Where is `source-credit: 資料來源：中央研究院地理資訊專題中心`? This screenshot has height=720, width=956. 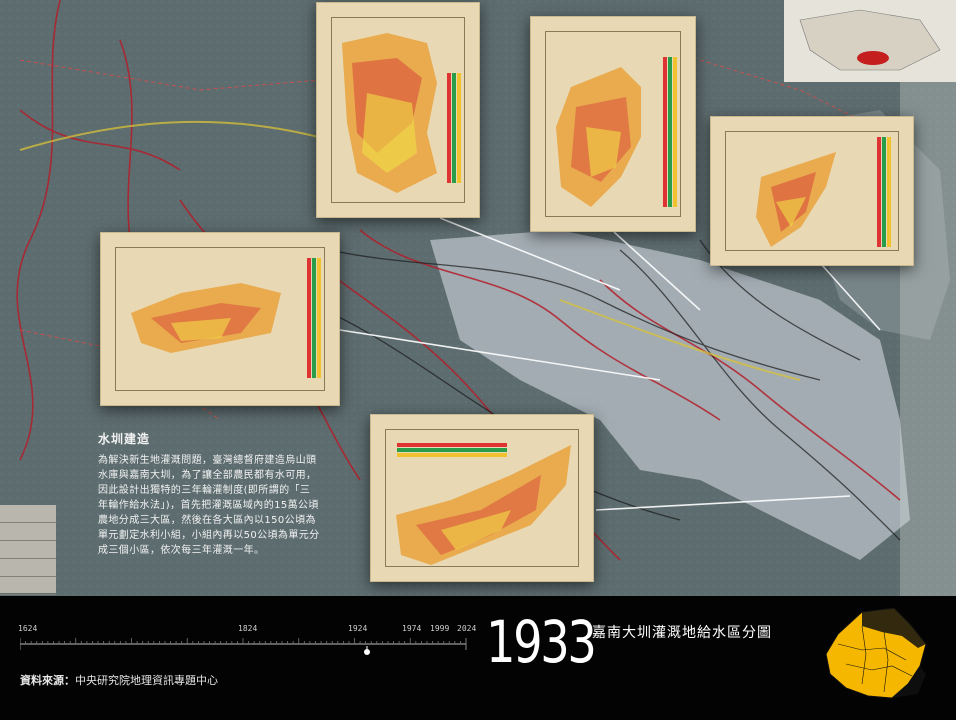 source-credit: 資料來源：中央研究院地理資訊專題中心 is located at coordinates (119, 680).